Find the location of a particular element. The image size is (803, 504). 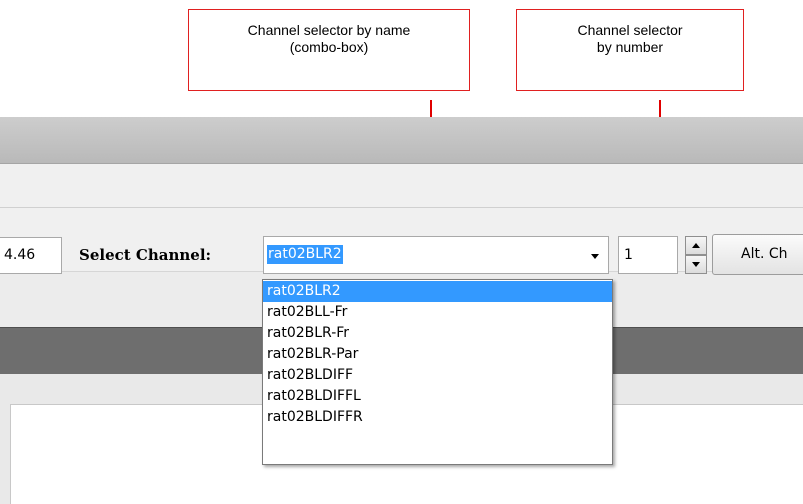

channel-combo-value: rat02BLR2 is located at coordinates (305, 254).